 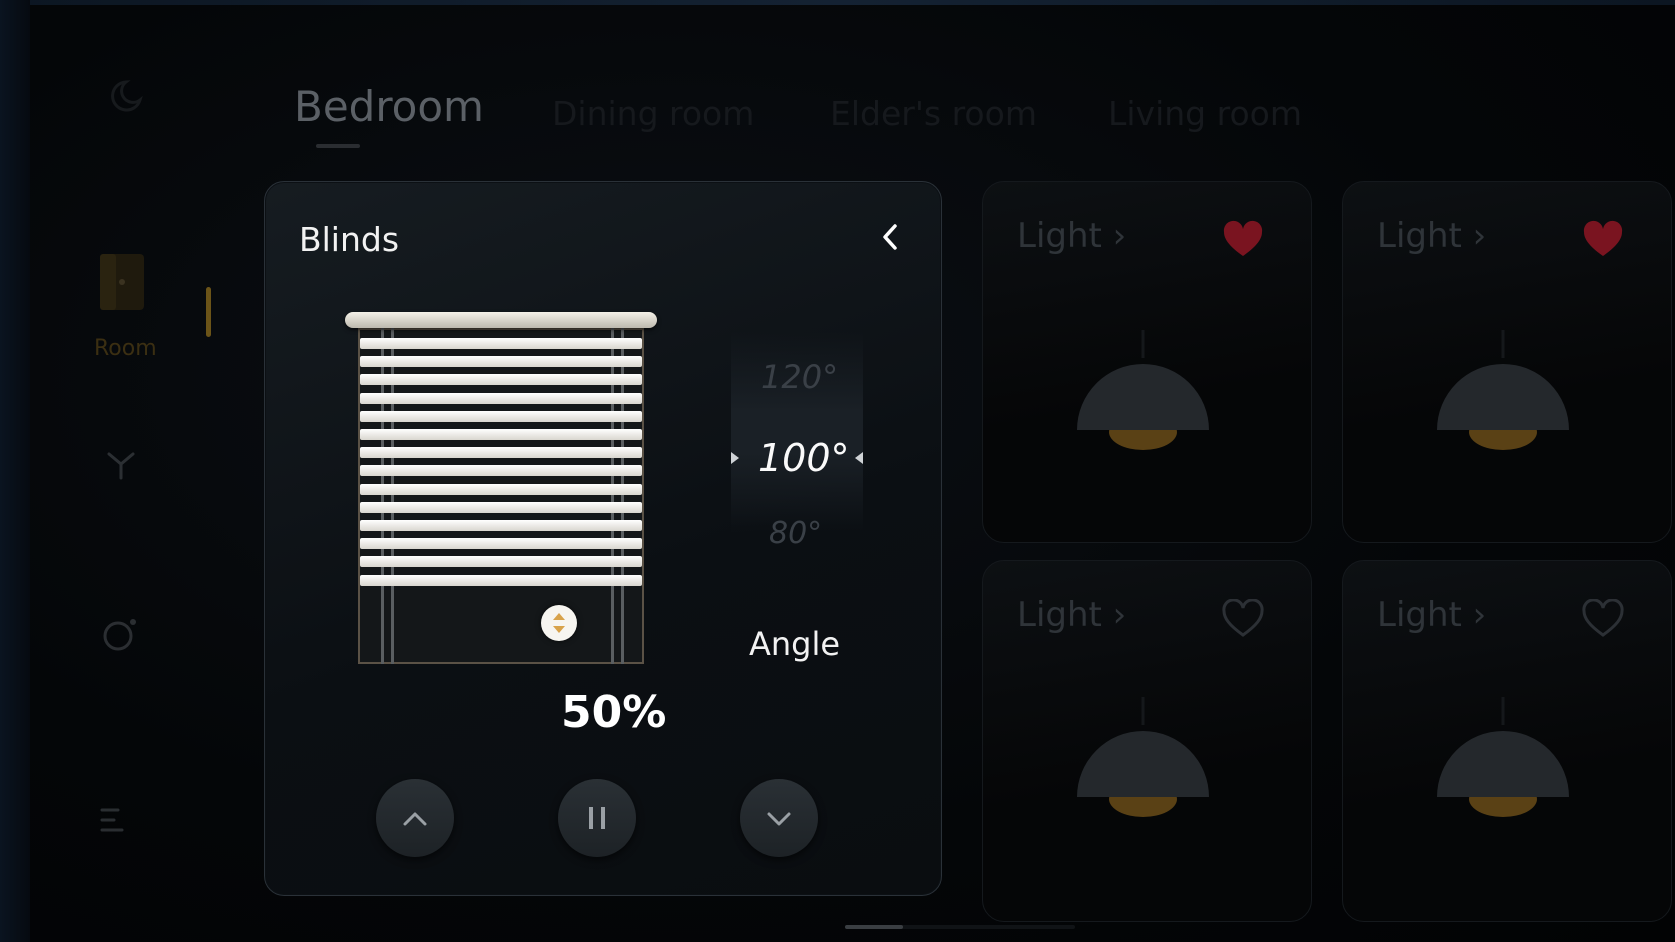 I want to click on left-frame, so click(x=15, y=471).